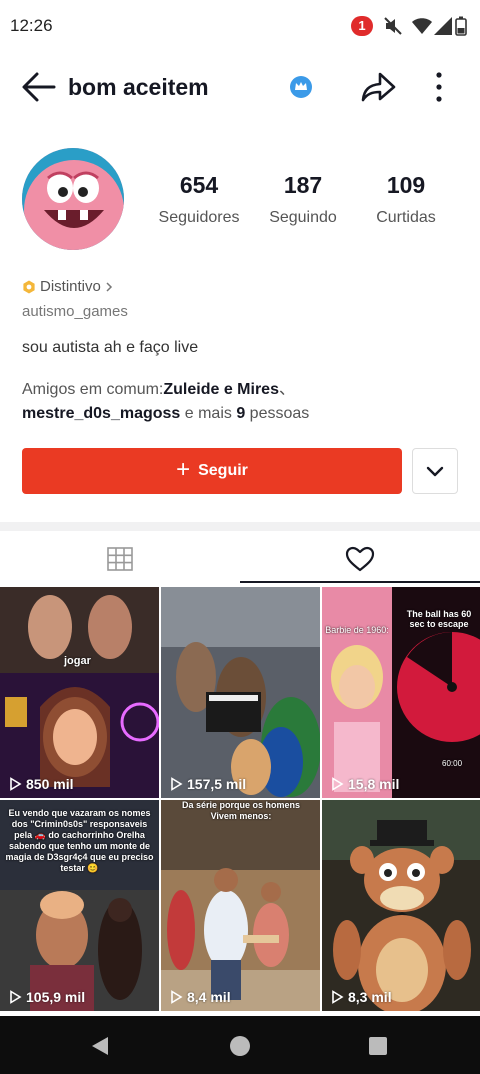  Describe the element at coordinates (378, 1046) in the screenshot. I see `nav-recents-icon` at that location.